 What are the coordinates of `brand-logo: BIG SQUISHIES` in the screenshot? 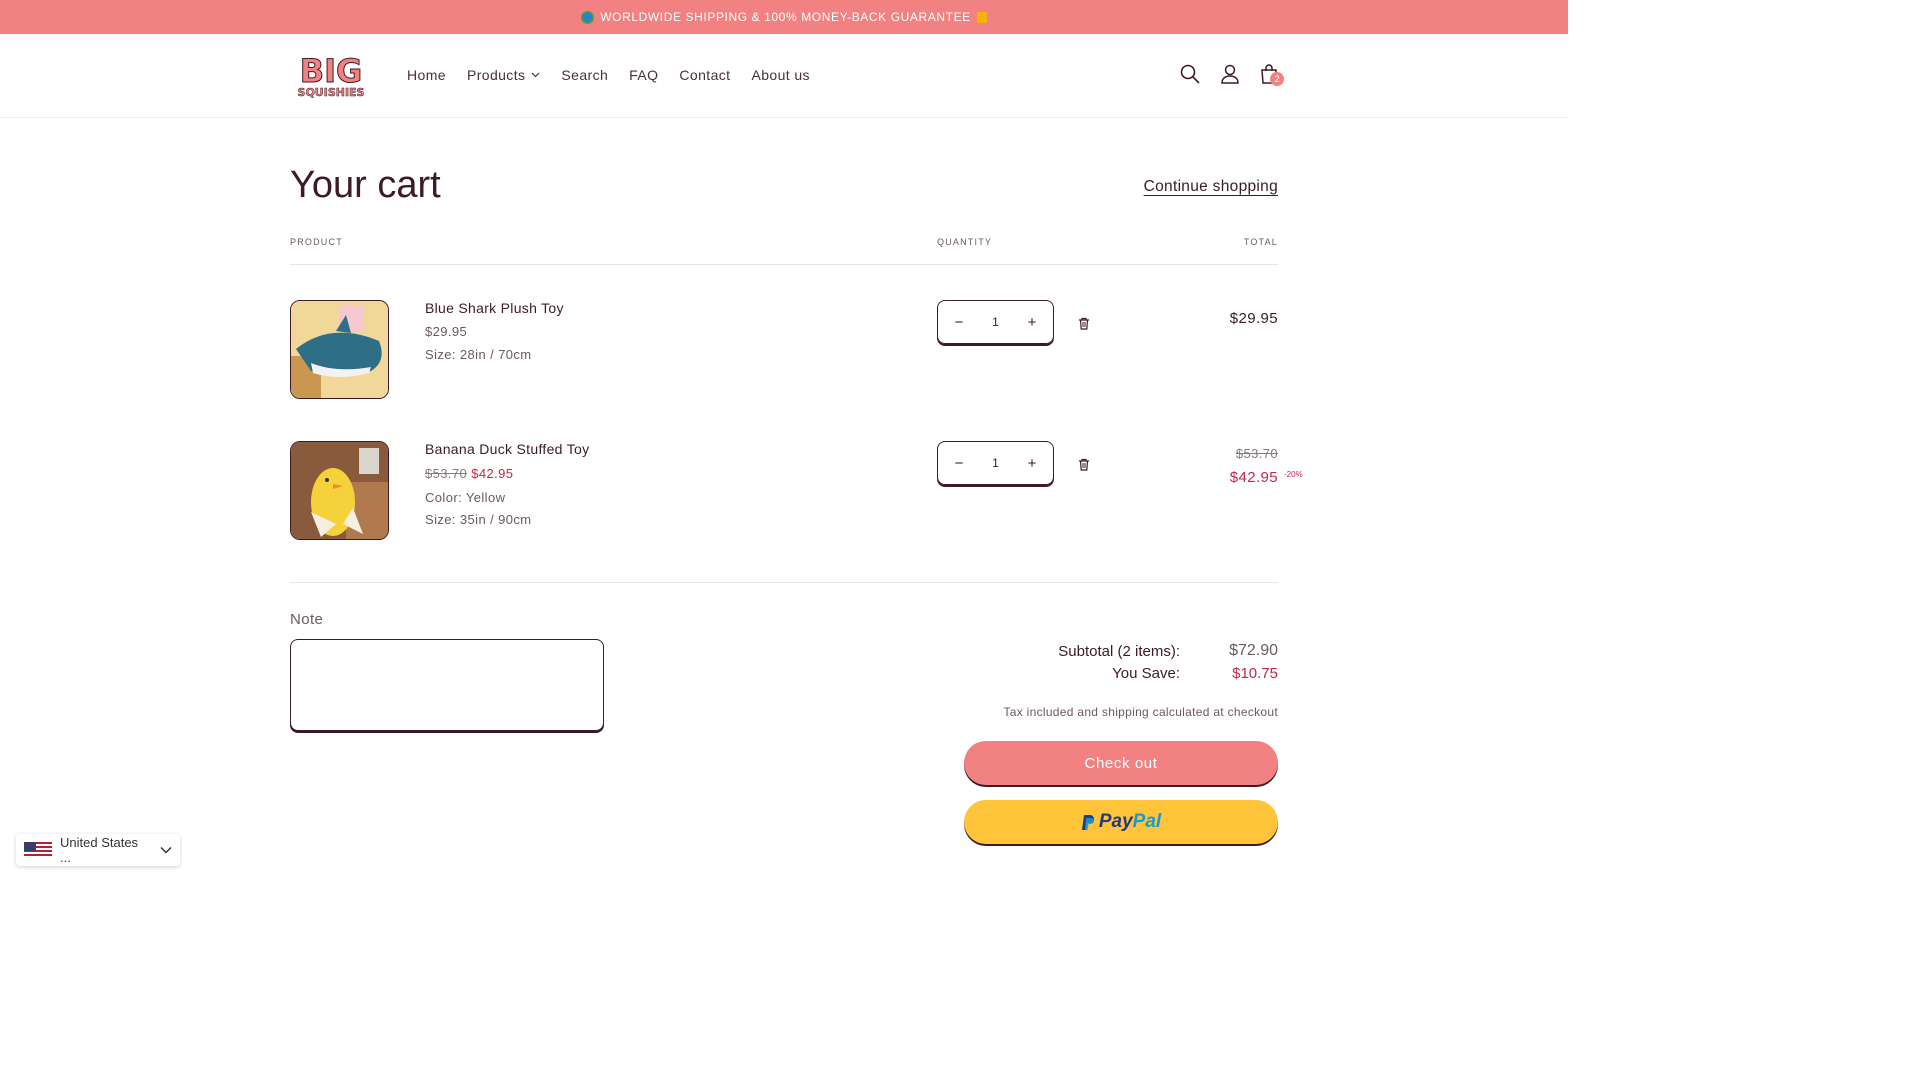 It's located at (331, 76).